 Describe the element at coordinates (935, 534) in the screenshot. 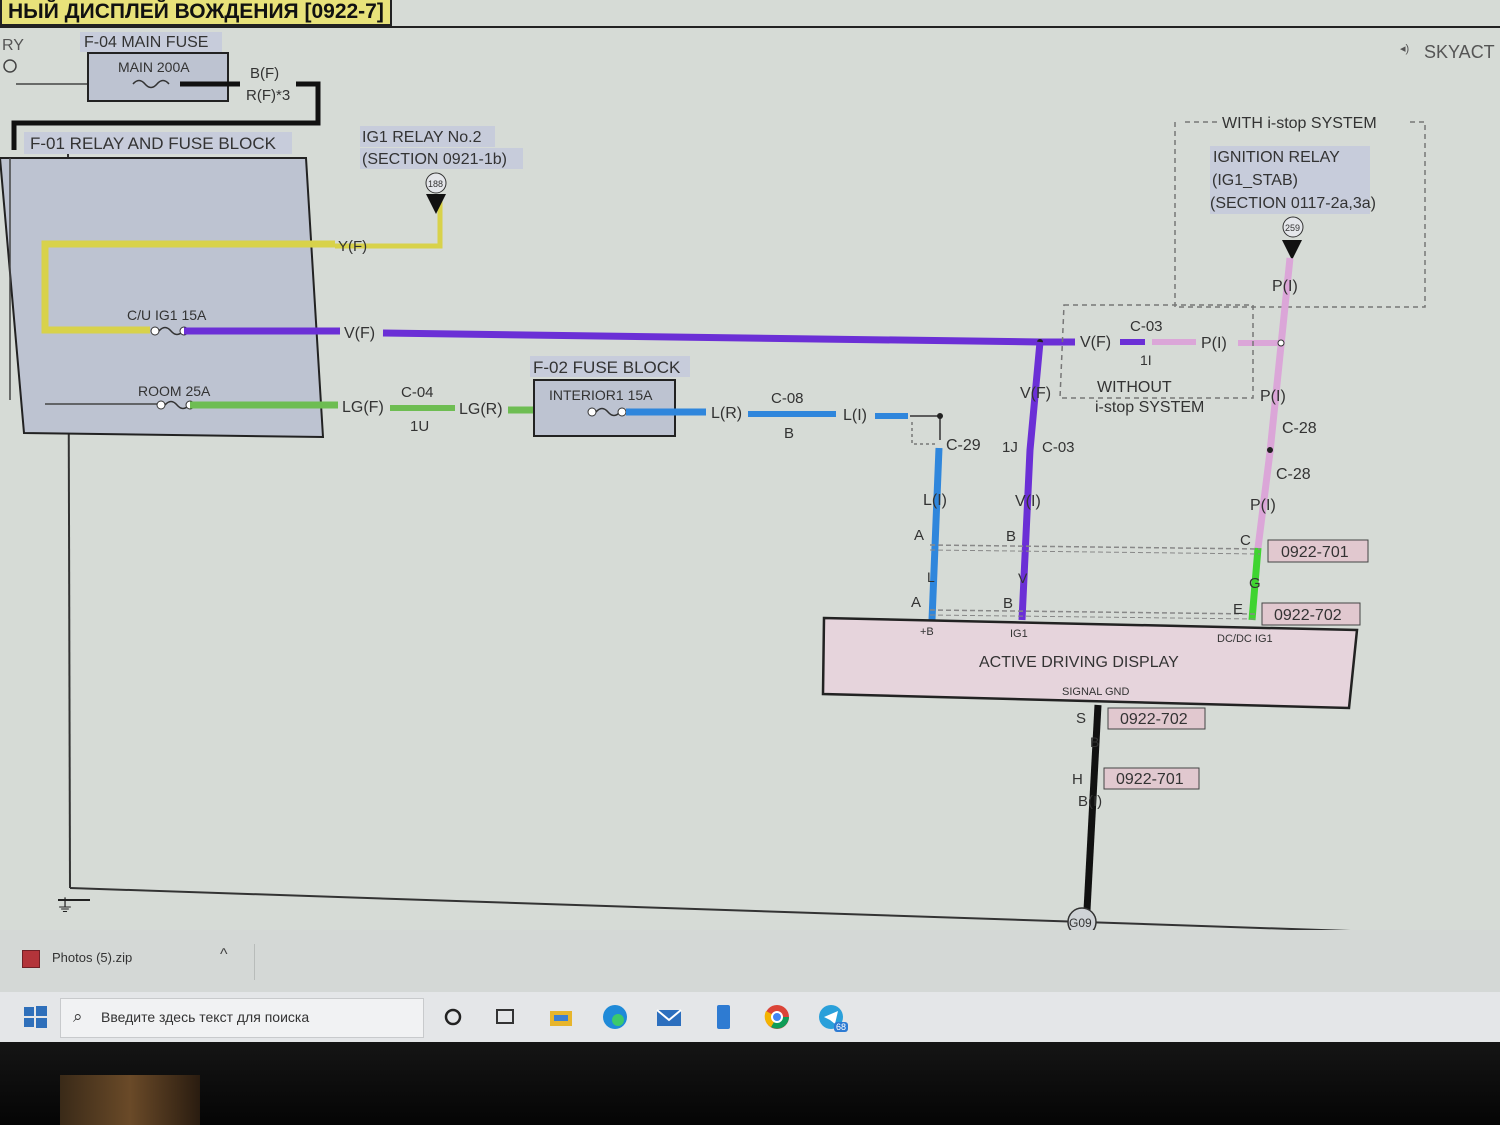

I see `wire-li-down` at that location.